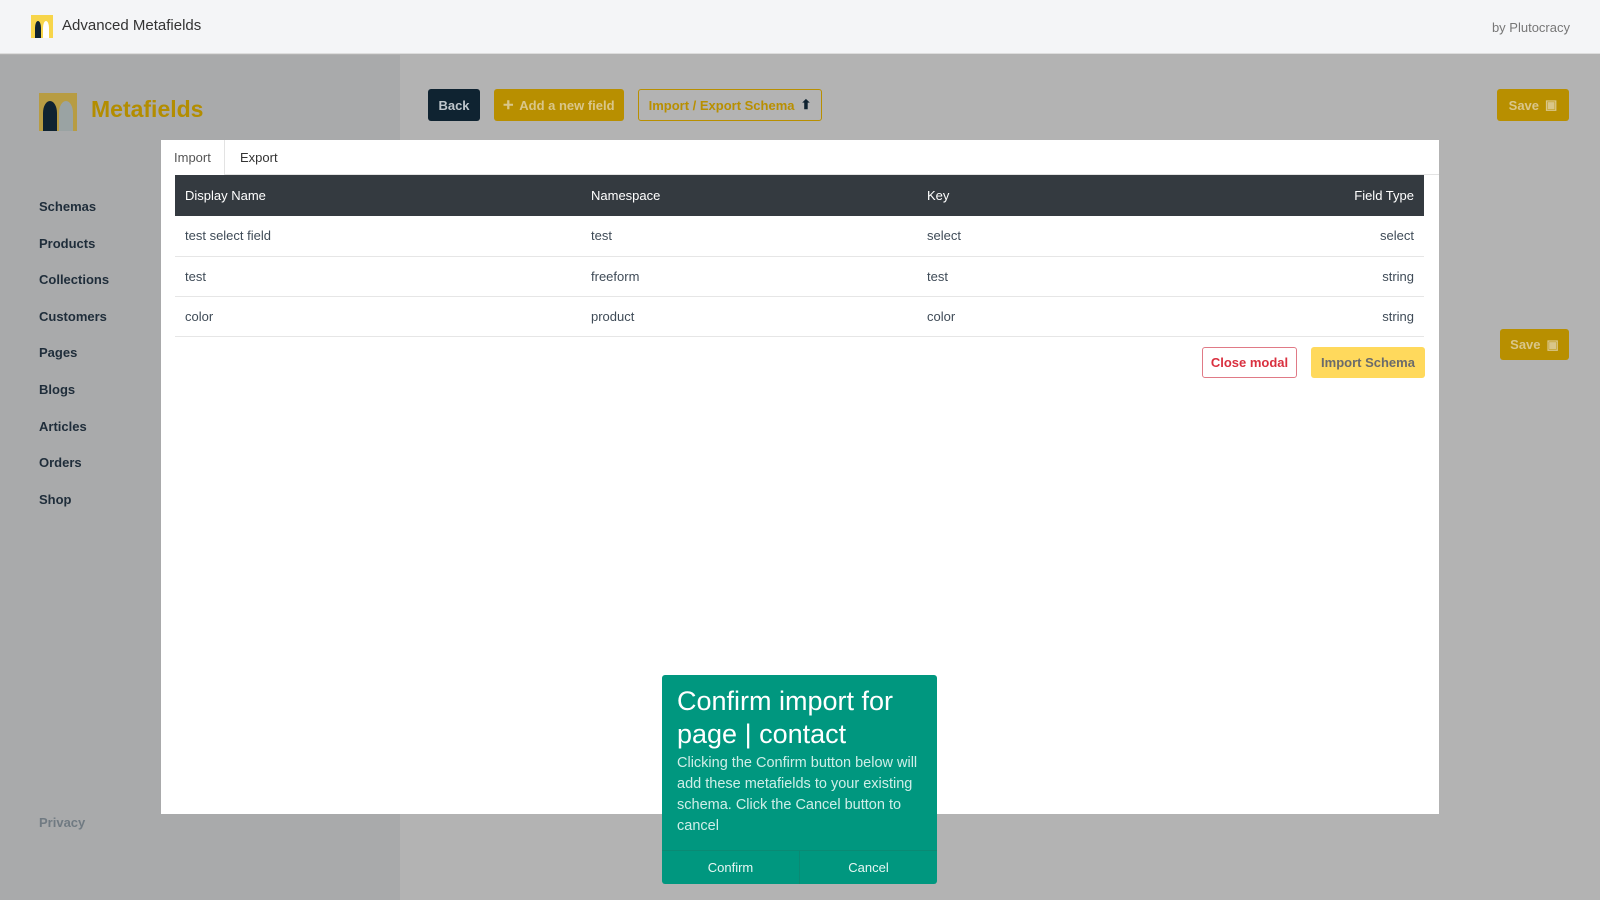 Image resolution: width=1600 pixels, height=900 pixels. What do you see at coordinates (721, 105) in the screenshot?
I see `import-export-label: Import / Export Schema` at bounding box center [721, 105].